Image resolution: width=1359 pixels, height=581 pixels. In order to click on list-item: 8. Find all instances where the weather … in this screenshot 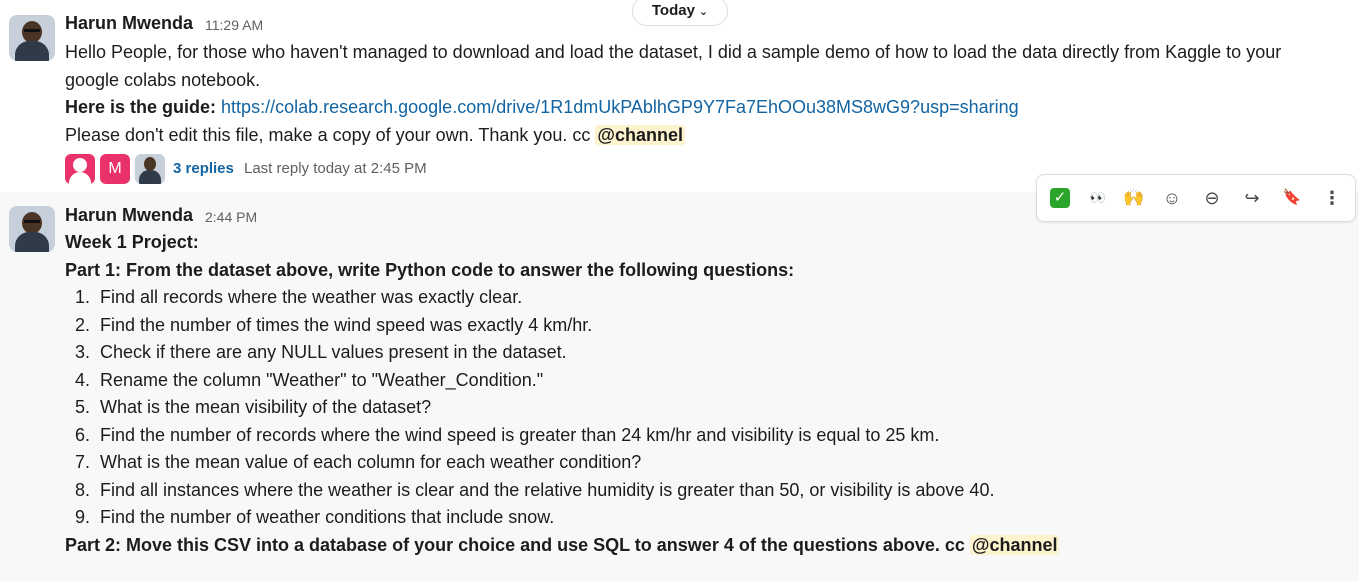, I will do `click(534, 490)`.